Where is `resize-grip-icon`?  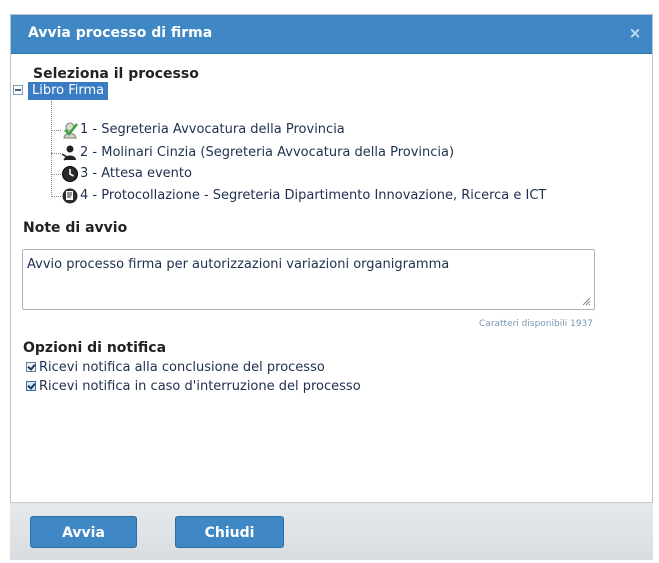 resize-grip-icon is located at coordinates (586, 301).